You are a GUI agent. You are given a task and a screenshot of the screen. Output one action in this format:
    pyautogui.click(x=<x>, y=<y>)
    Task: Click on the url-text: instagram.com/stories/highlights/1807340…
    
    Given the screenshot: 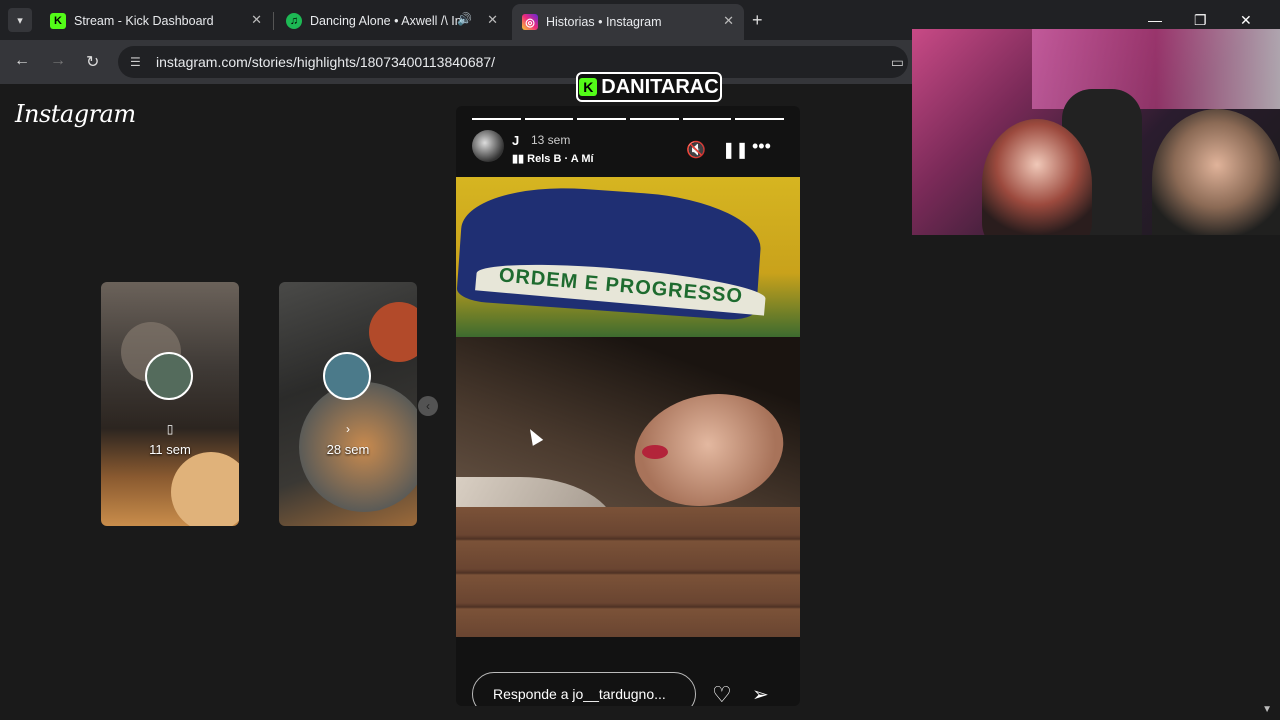 What is the action you would take?
    pyautogui.click(x=325, y=62)
    